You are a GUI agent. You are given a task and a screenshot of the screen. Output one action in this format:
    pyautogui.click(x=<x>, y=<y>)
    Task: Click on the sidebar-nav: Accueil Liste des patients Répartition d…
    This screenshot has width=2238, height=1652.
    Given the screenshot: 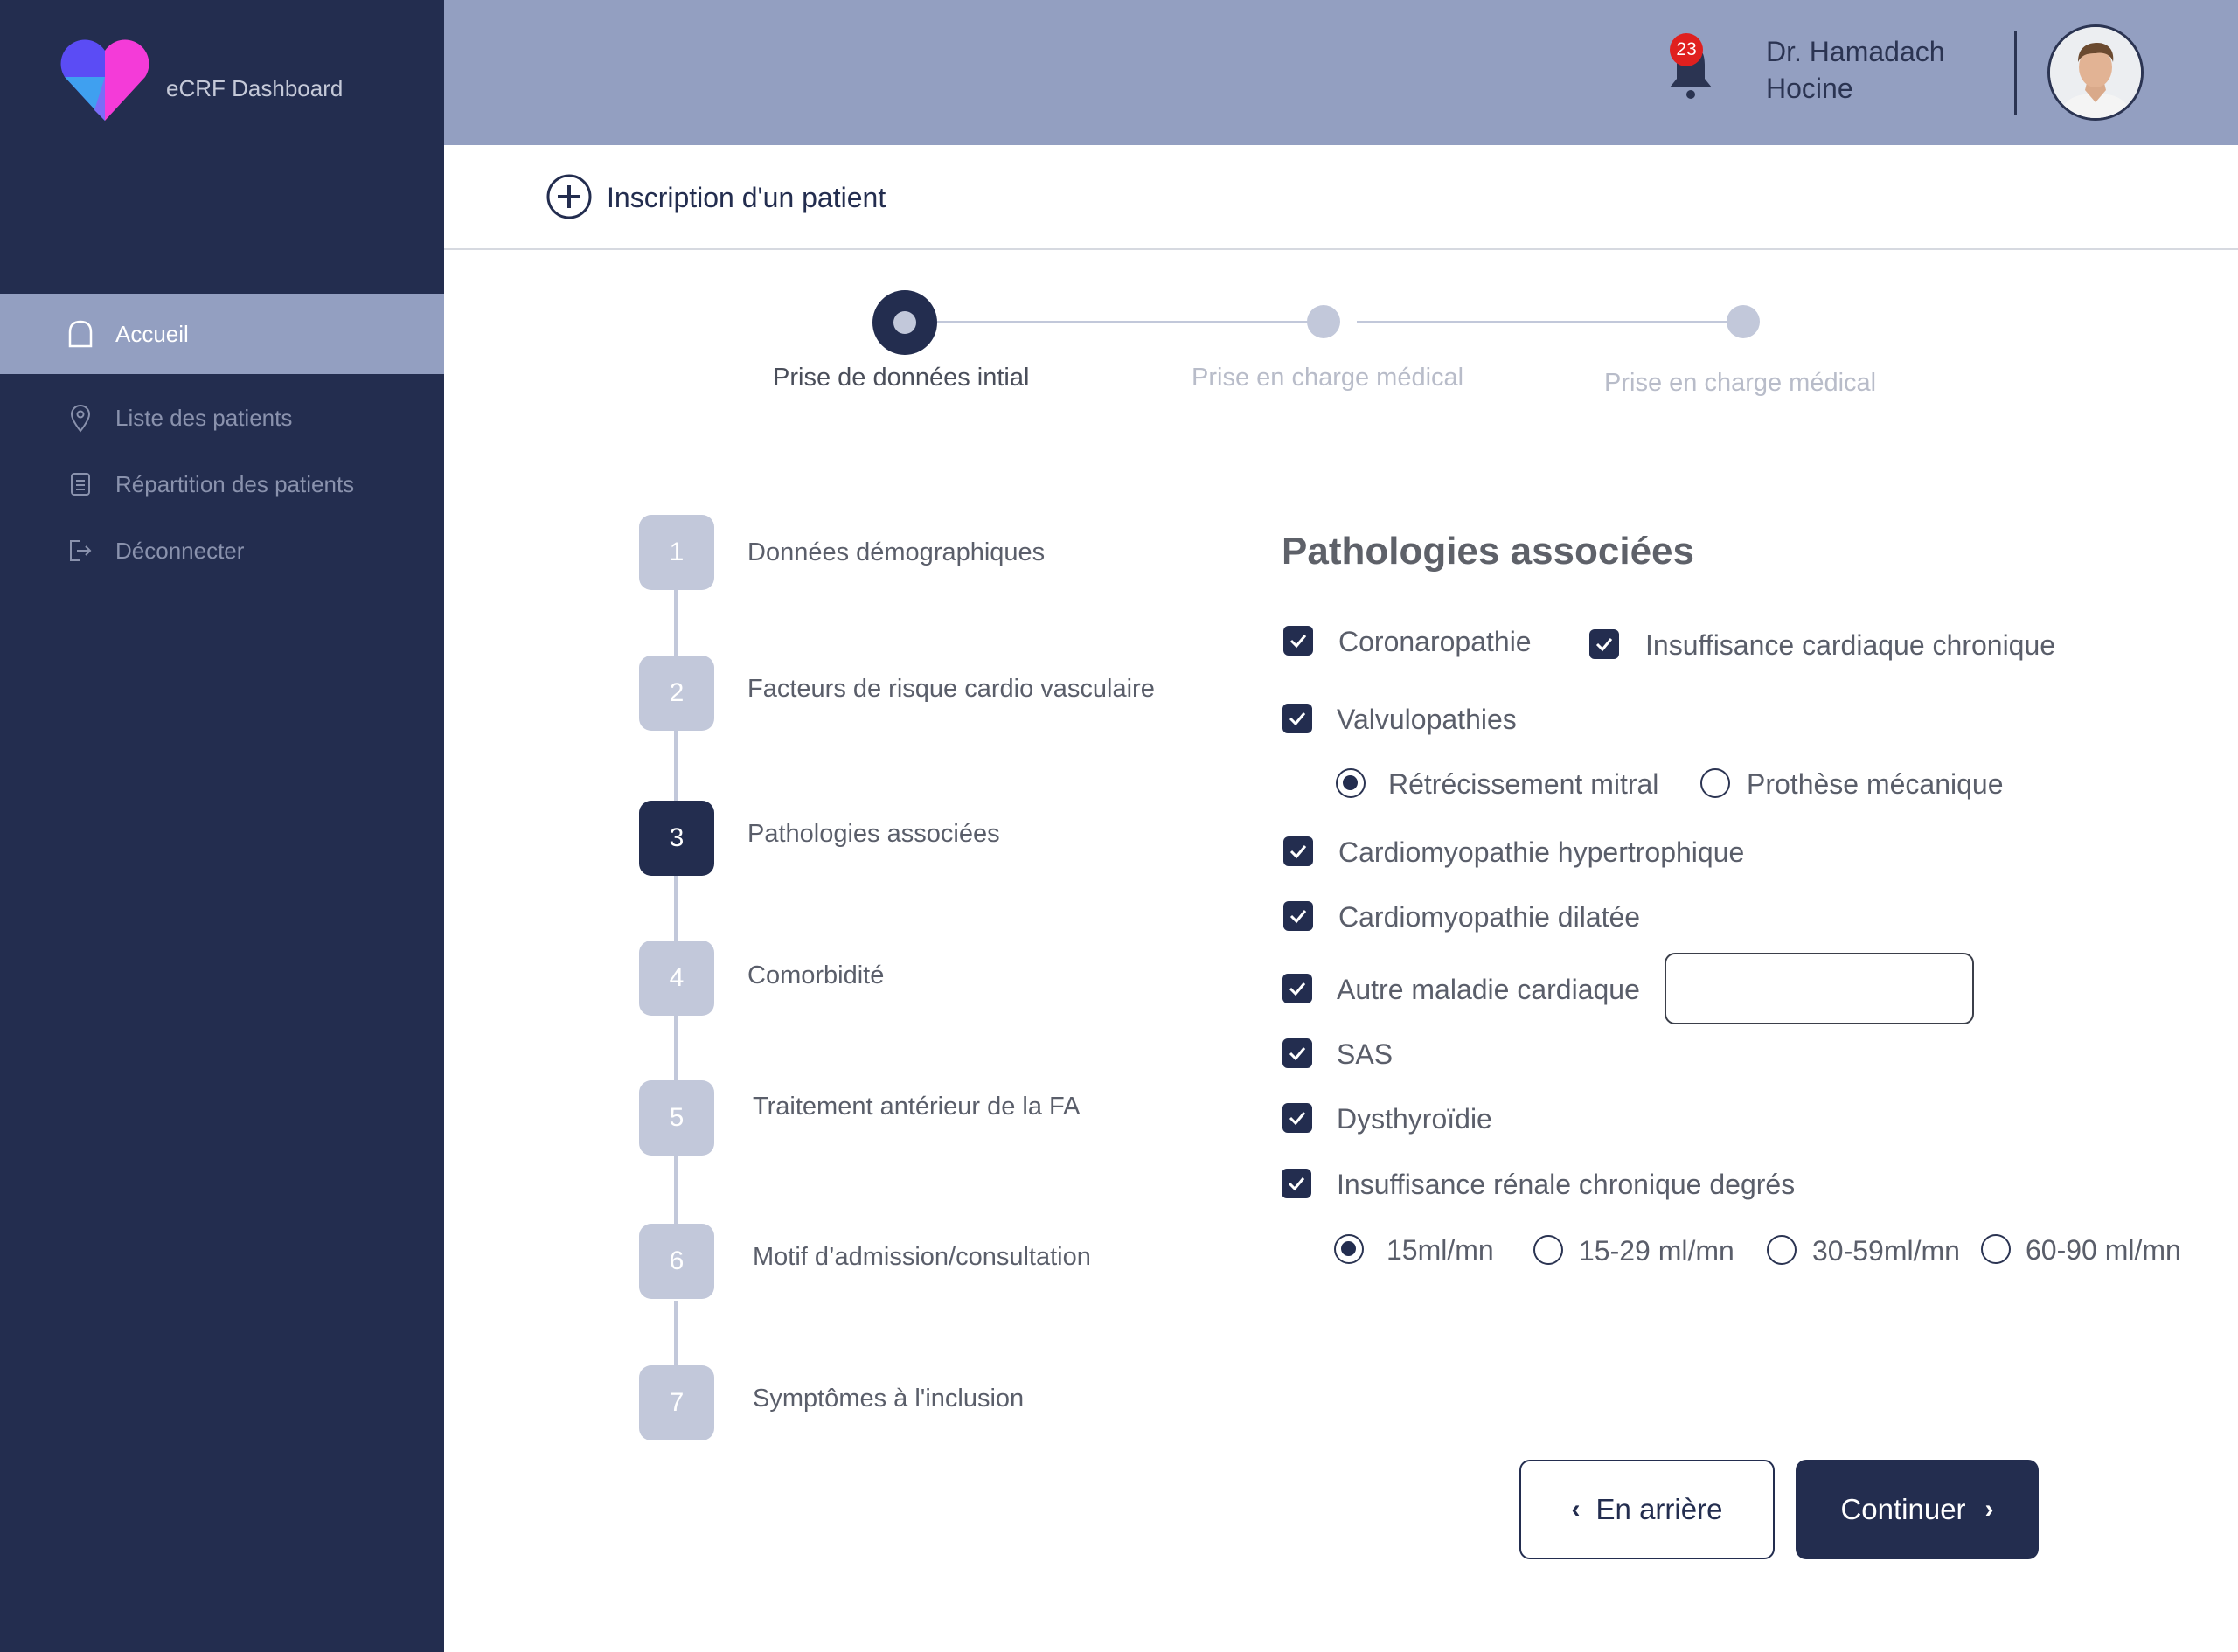 What is the action you would take?
    pyautogui.click(x=222, y=439)
    